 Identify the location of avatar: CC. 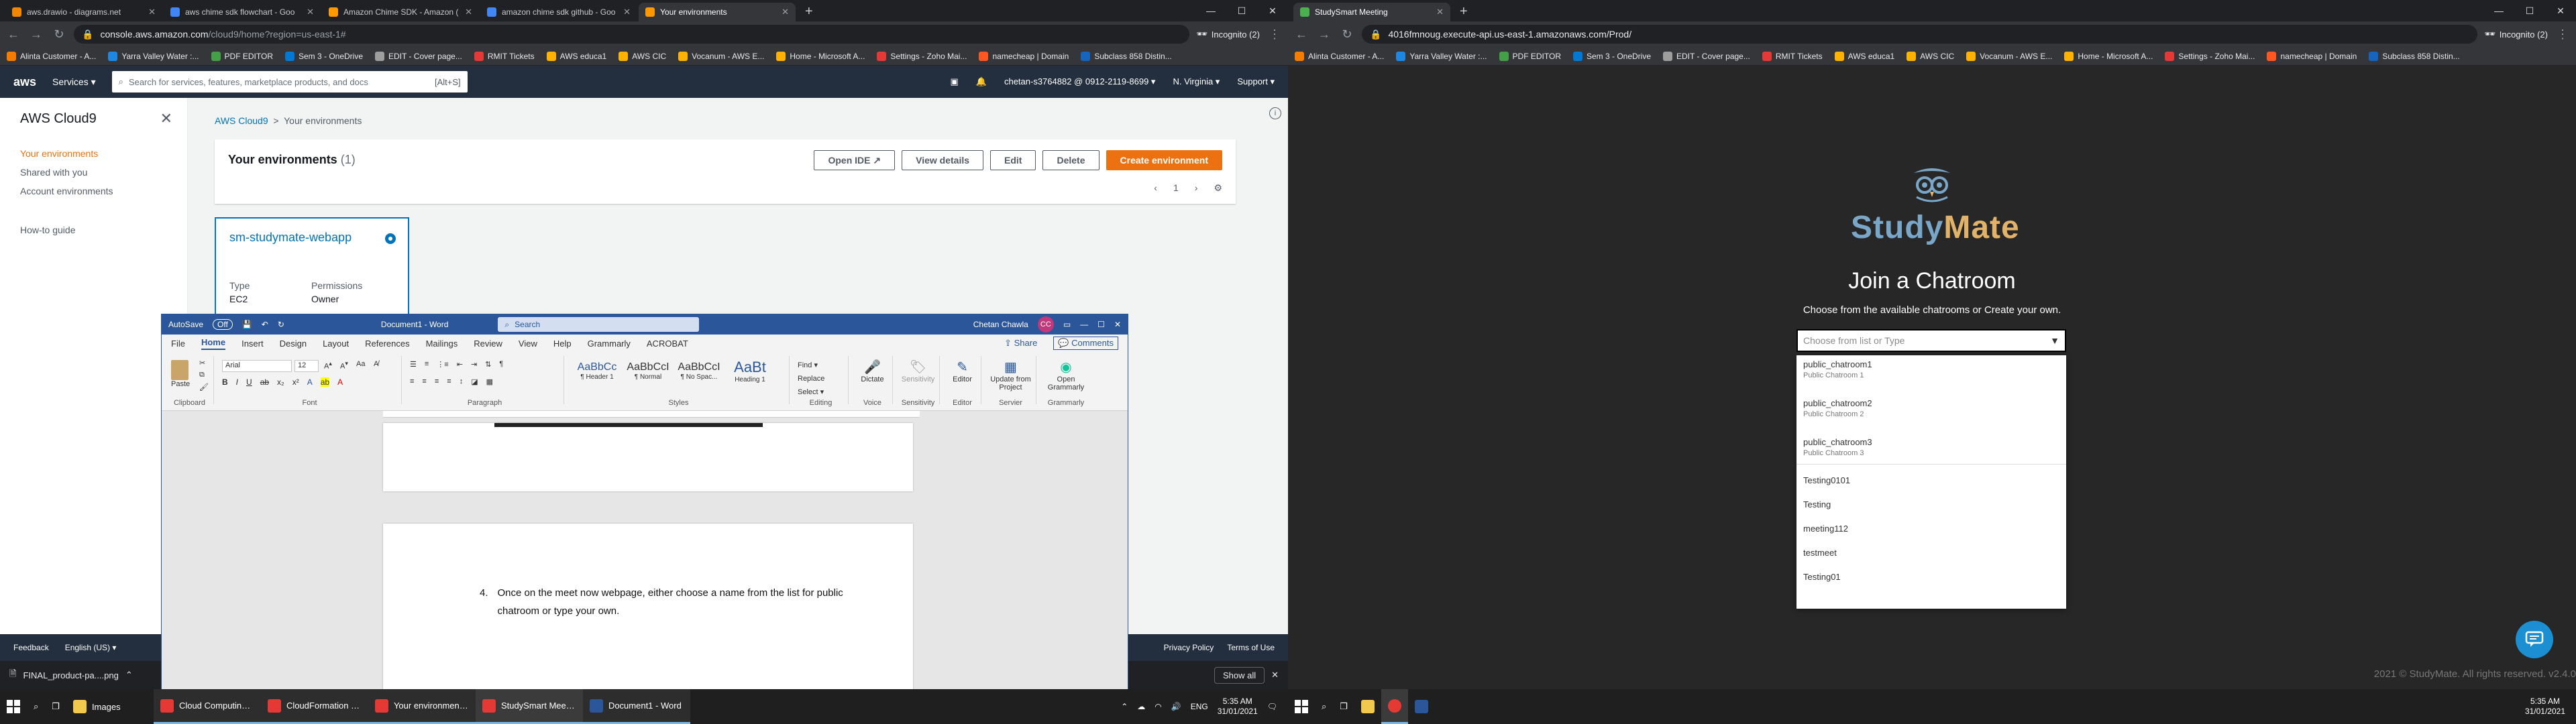
(1045, 324).